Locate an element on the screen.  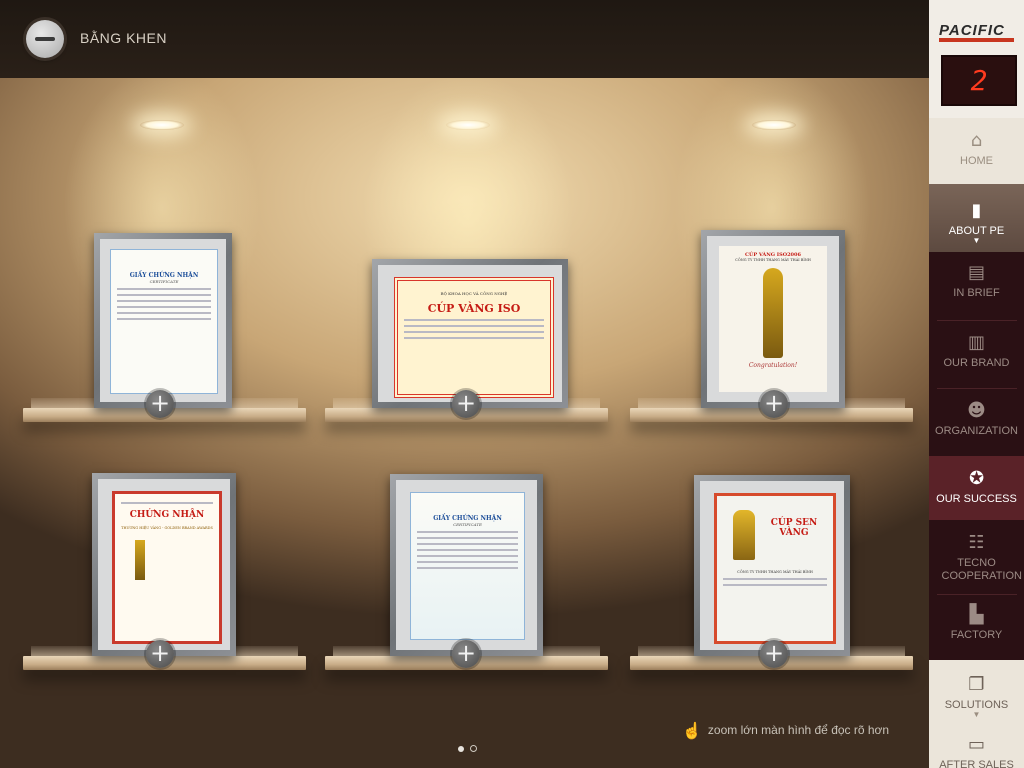
certificate-frame-5: GIẤY CHỨNG NHẬN CERTIFICATE is located at coordinates (466, 565).